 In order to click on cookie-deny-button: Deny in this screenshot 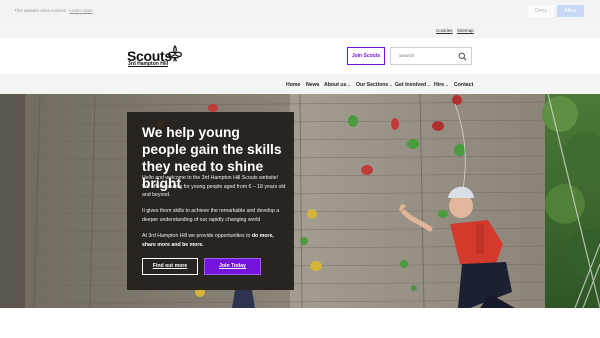, I will do `click(541, 11)`.